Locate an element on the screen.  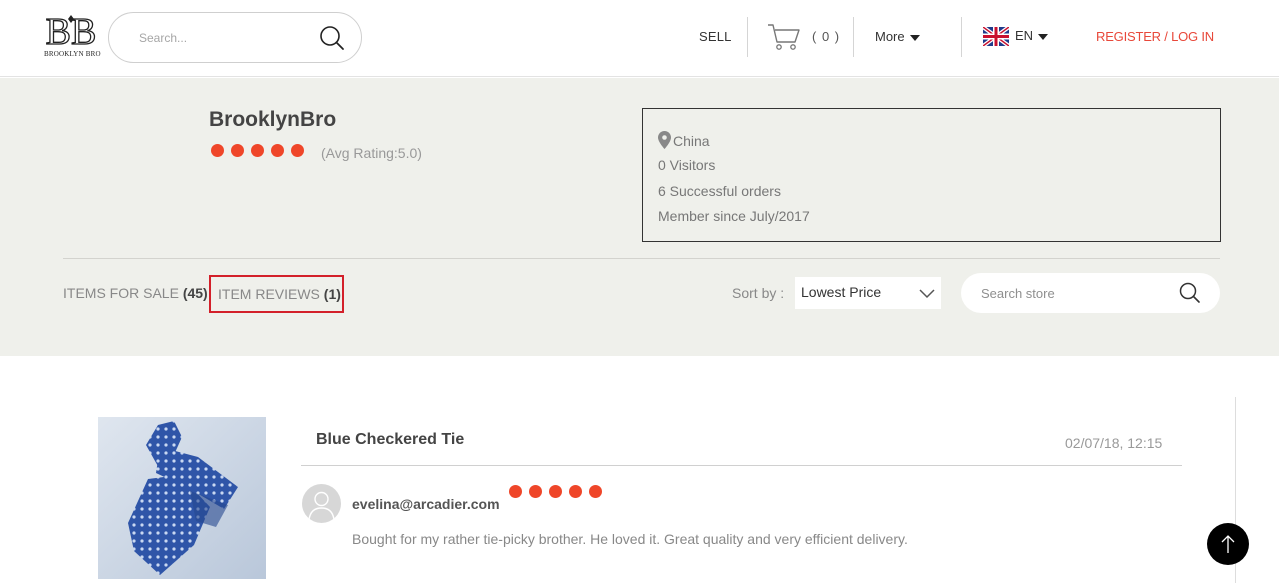
tab-items-label: ITEMS FOR SALE is located at coordinates (121, 293).